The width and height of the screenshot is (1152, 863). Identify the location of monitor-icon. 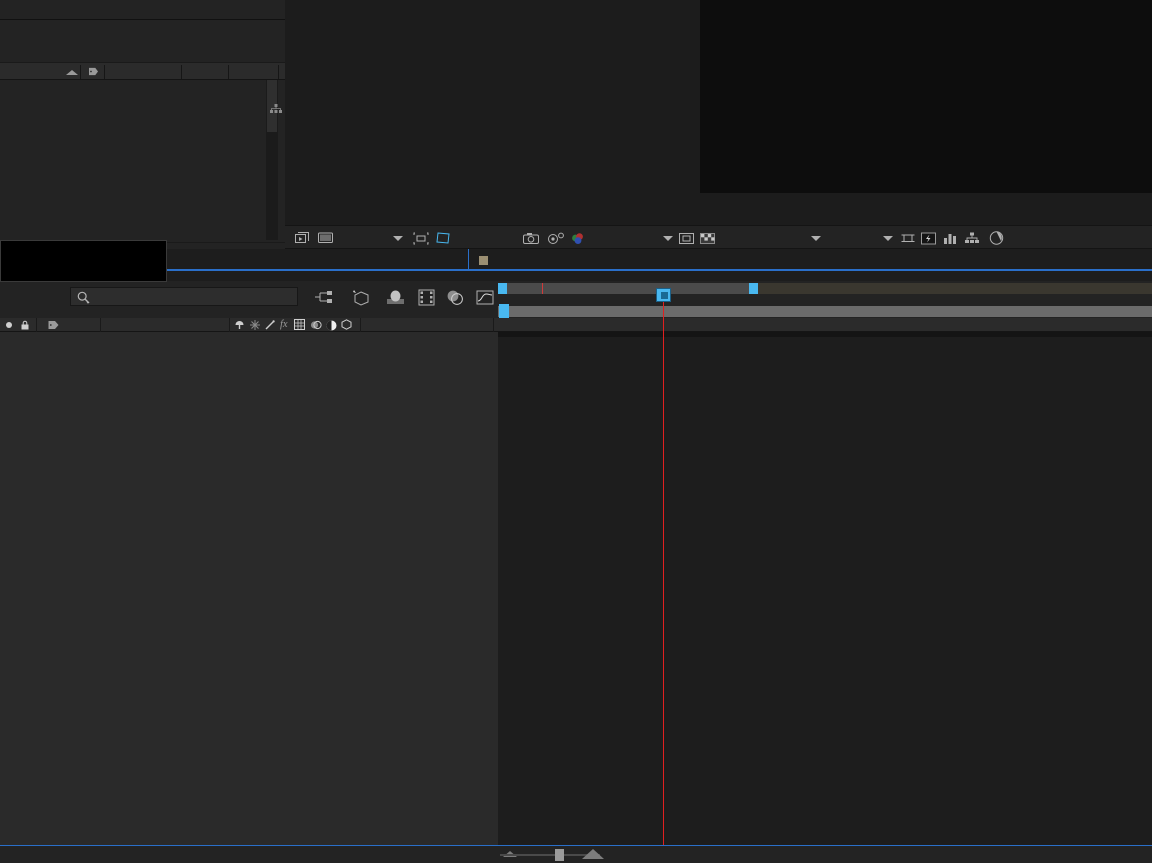
(325, 238).